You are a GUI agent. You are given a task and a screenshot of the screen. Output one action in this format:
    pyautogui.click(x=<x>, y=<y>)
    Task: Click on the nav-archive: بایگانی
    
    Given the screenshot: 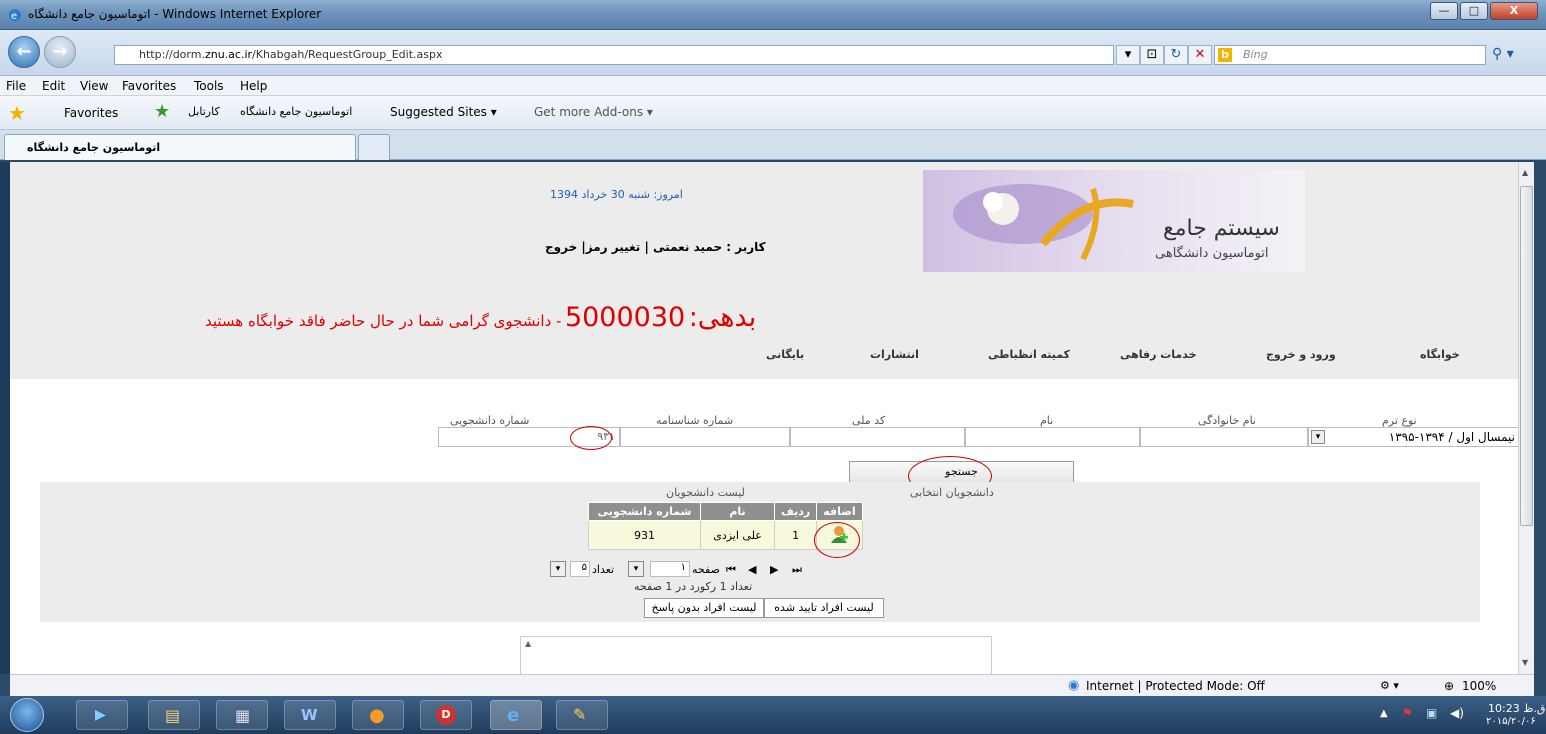 What is the action you would take?
    pyautogui.click(x=785, y=354)
    